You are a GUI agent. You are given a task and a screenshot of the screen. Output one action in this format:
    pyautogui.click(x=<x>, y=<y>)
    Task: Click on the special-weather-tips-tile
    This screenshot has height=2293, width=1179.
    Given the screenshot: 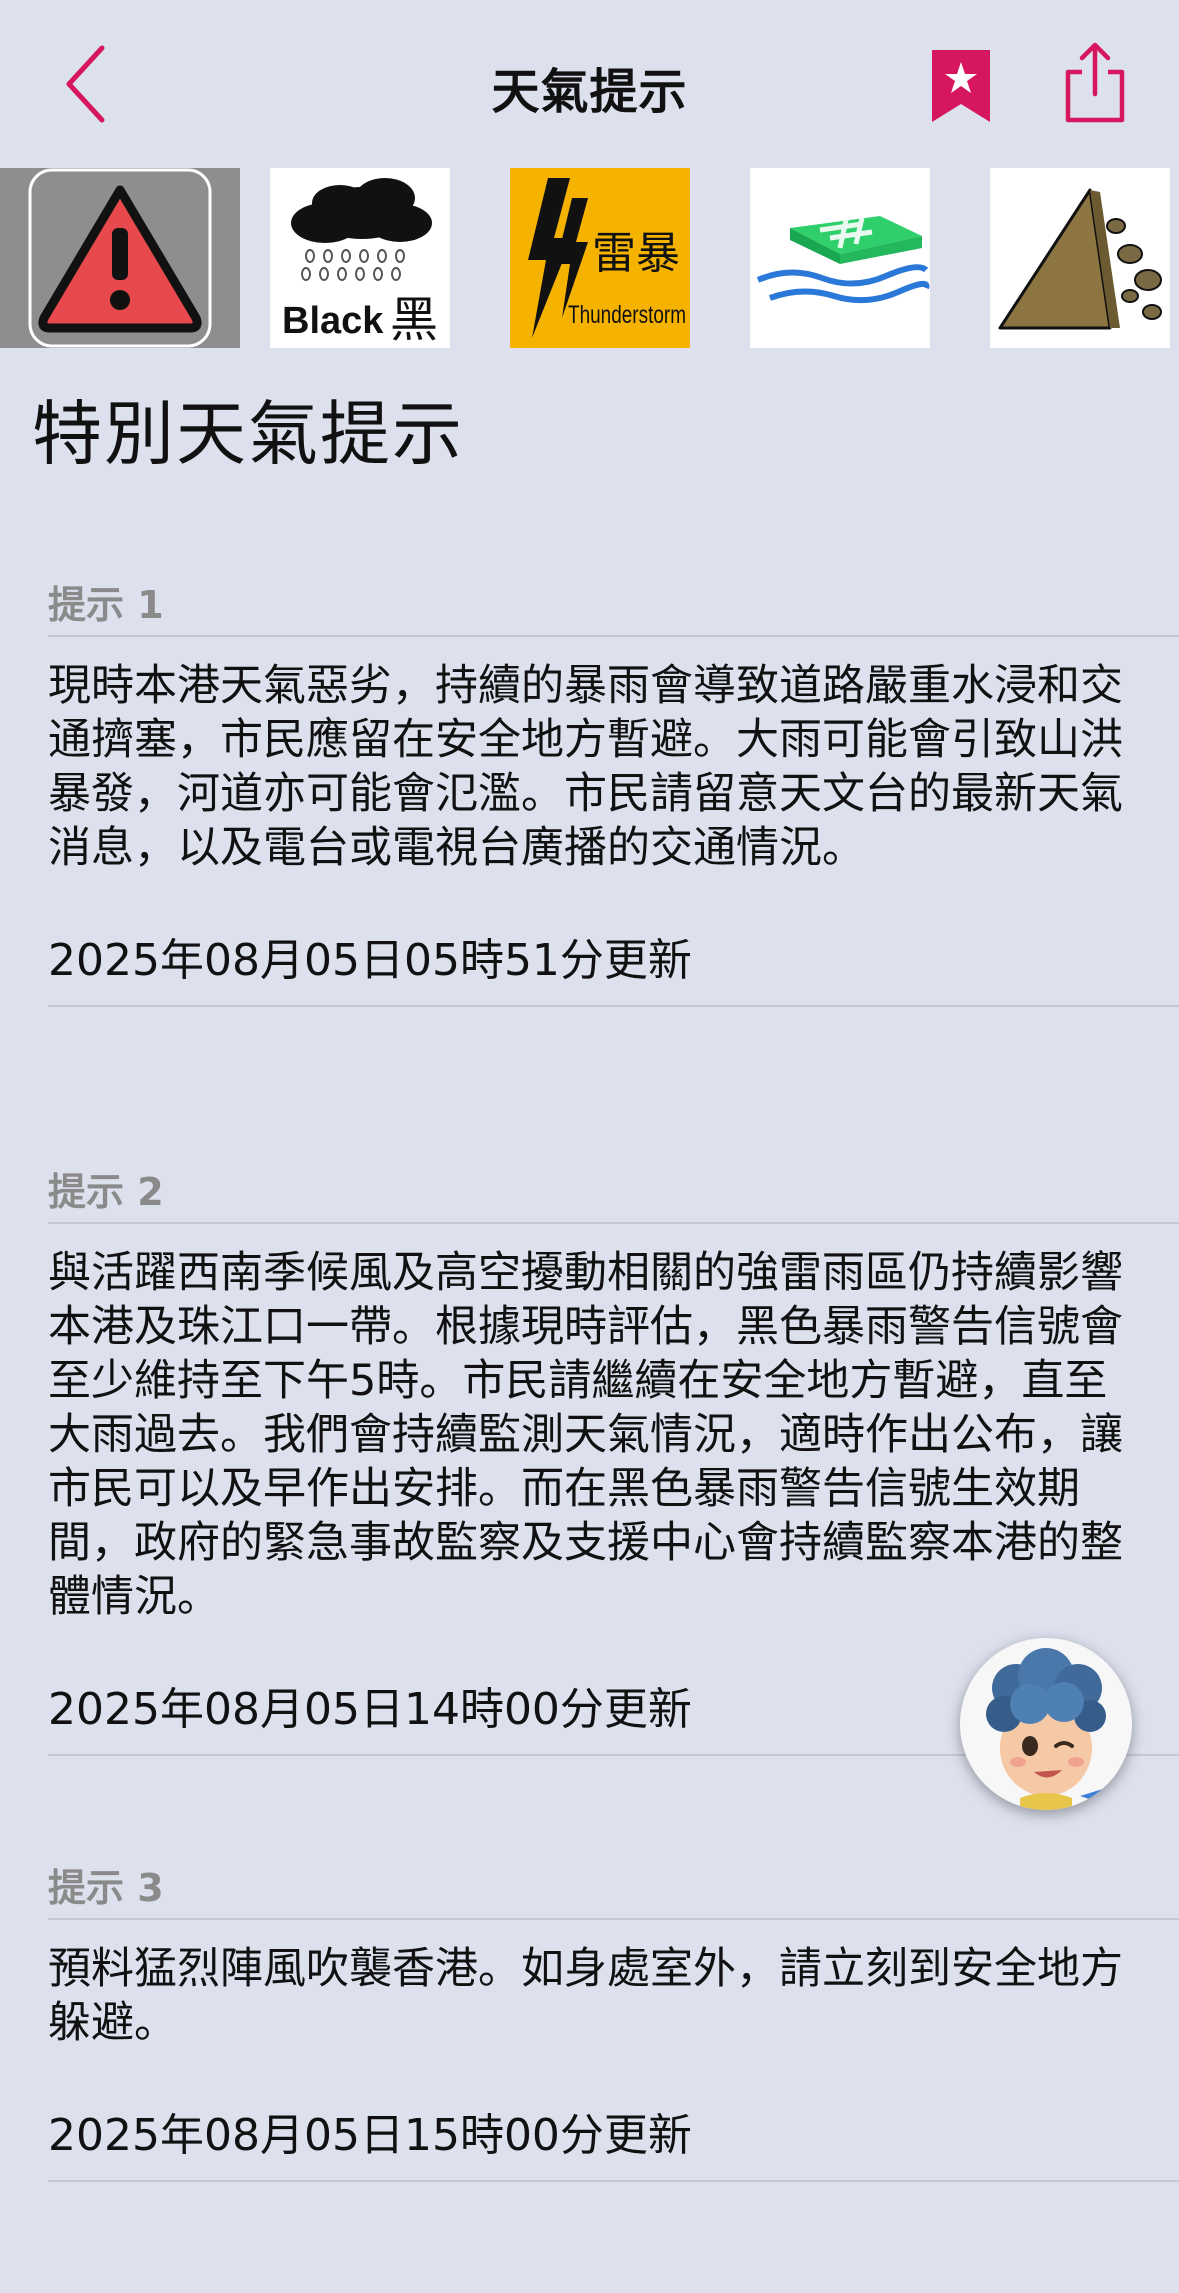 What is the action you would take?
    pyautogui.click(x=120, y=258)
    